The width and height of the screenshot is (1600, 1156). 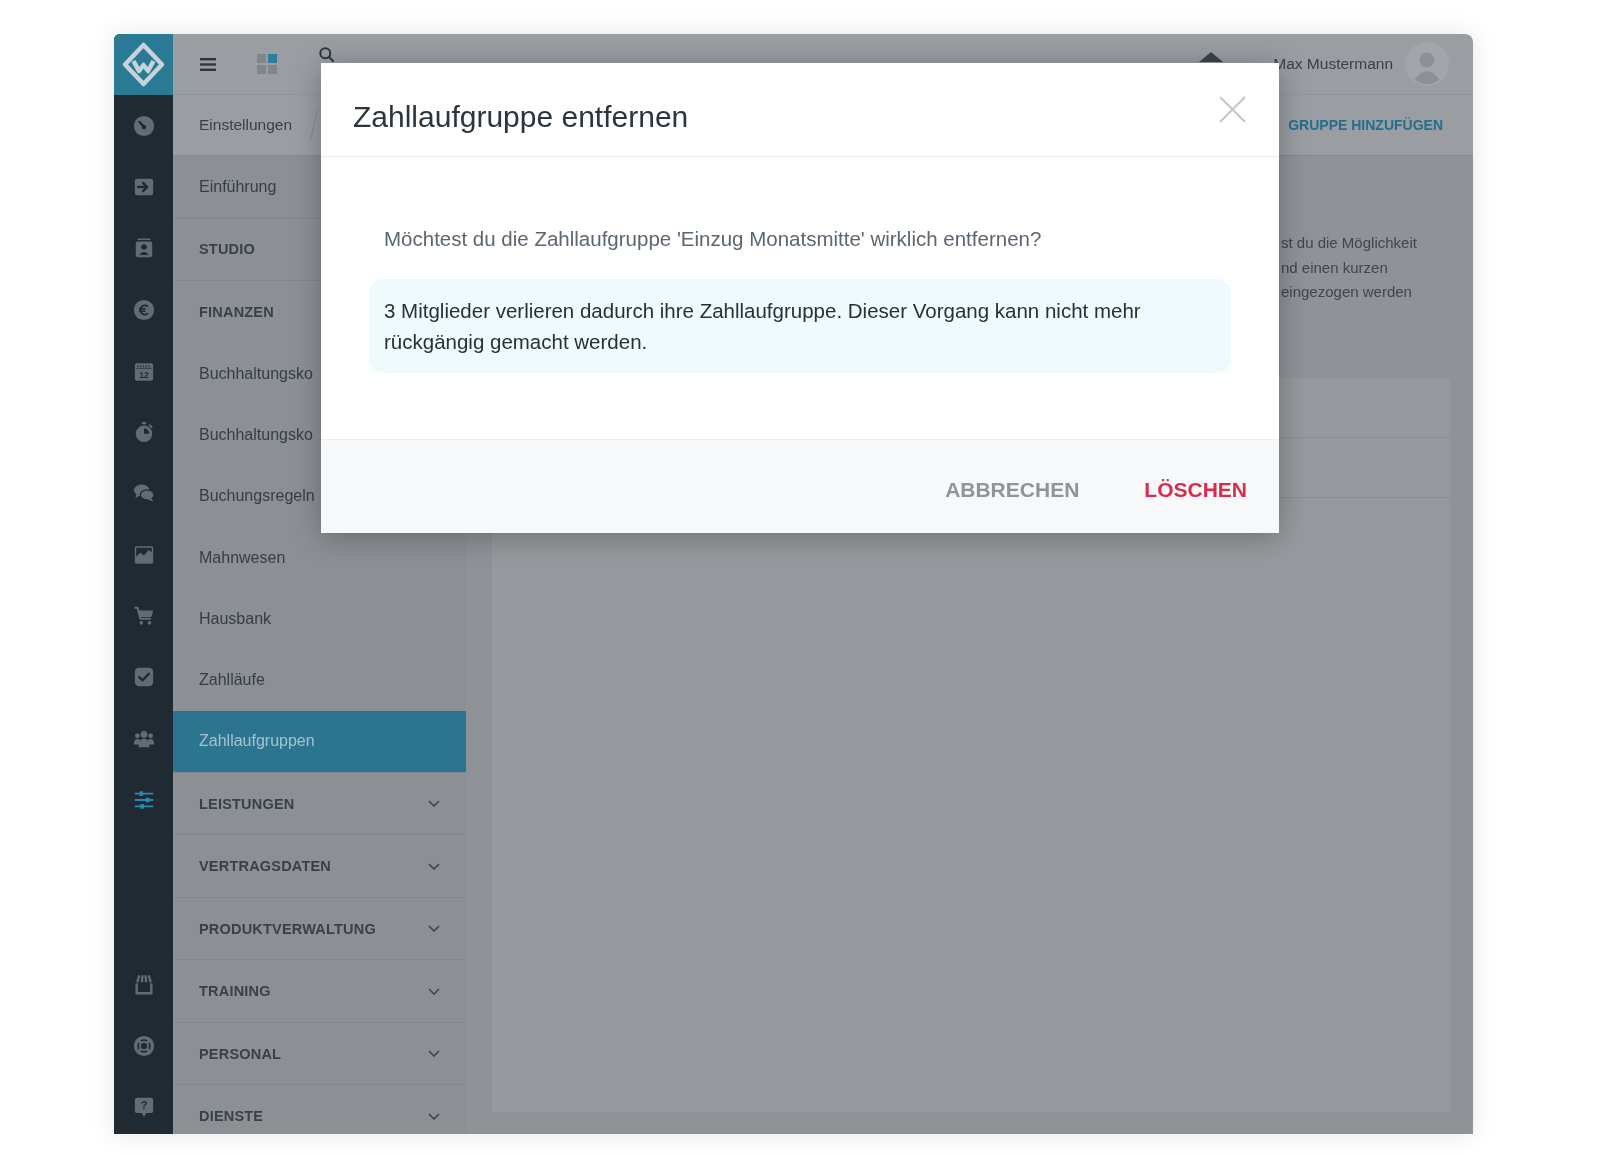 What do you see at coordinates (257, 496) in the screenshot?
I see `sidebar-item: Buchungsregeln` at bounding box center [257, 496].